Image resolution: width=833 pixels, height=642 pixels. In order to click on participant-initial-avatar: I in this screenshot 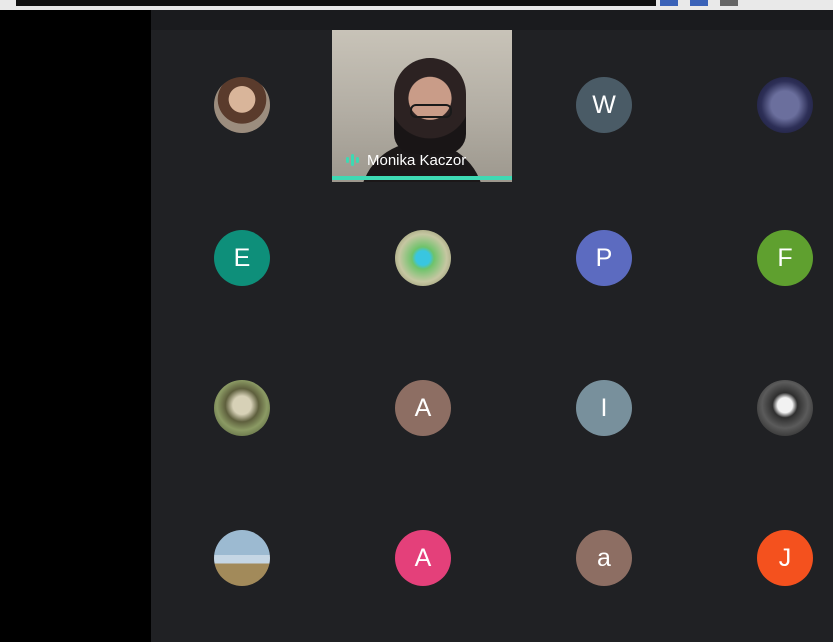, I will do `click(604, 408)`.